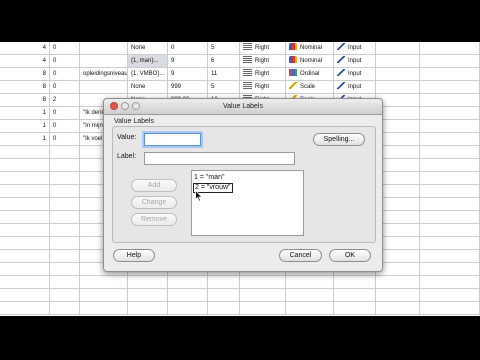  I want to click on change-button: Change, so click(154, 202).